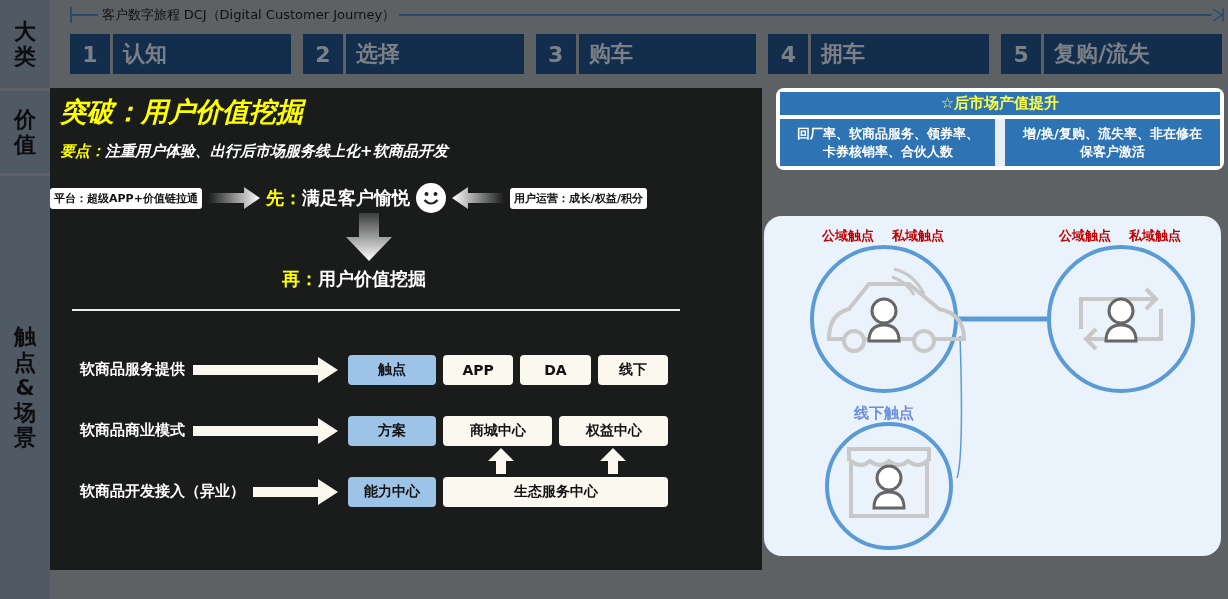 Image resolution: width=1228 pixels, height=599 pixels. Describe the element at coordinates (434, 54) in the screenshot. I see `stage-name: 选择` at that location.